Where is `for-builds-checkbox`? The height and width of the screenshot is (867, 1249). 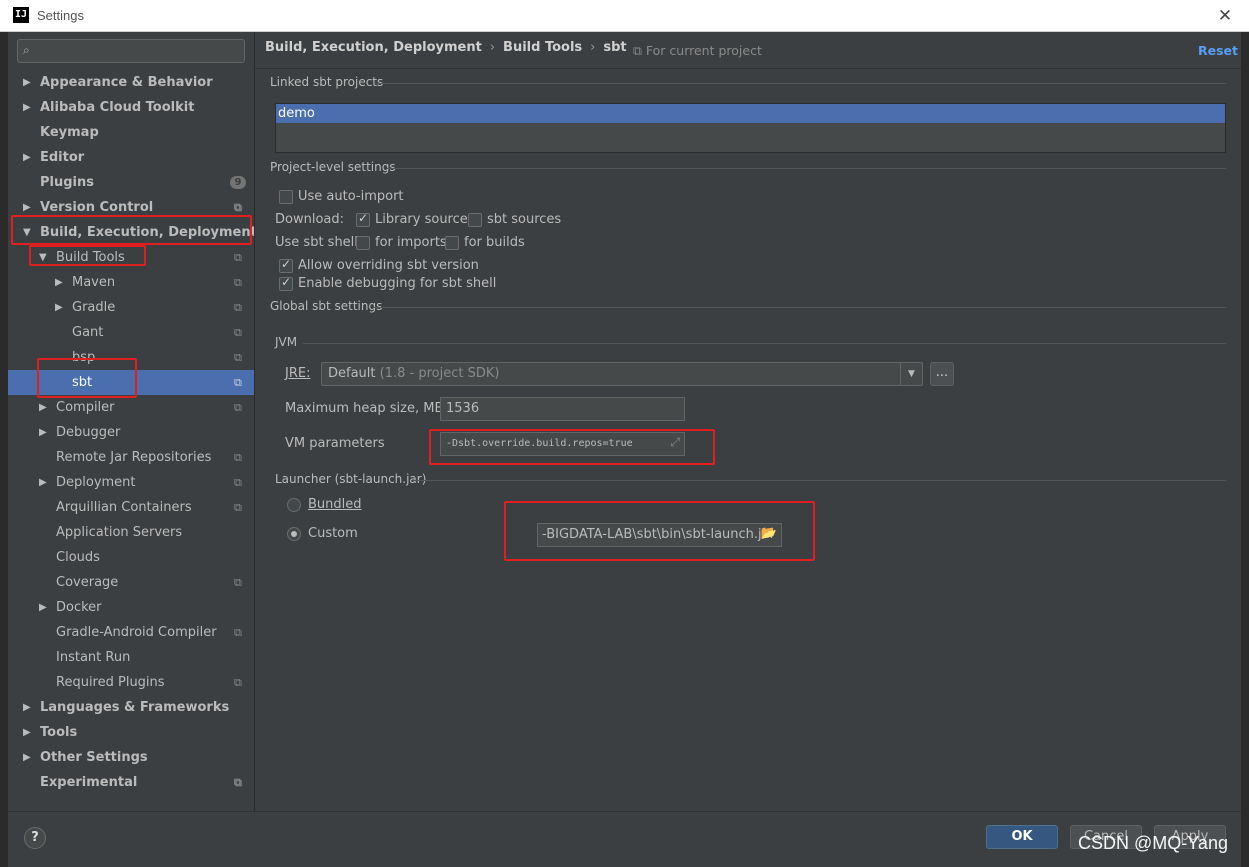 for-builds-checkbox is located at coordinates (452, 243).